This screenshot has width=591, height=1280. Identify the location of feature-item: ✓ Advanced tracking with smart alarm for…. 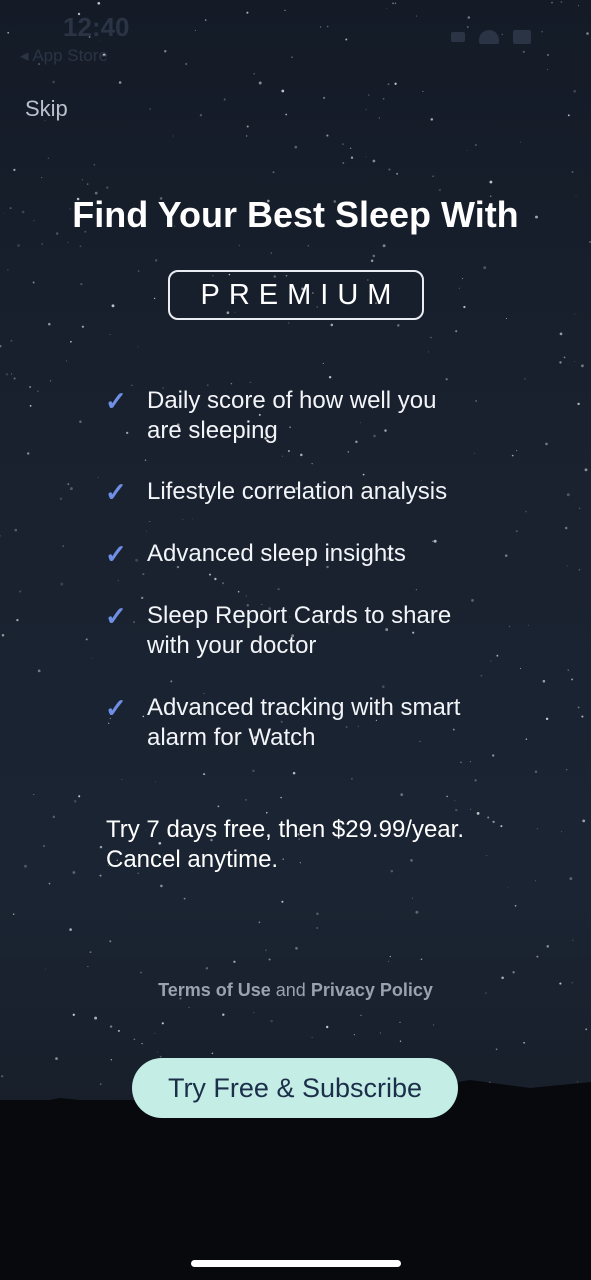
(335, 723).